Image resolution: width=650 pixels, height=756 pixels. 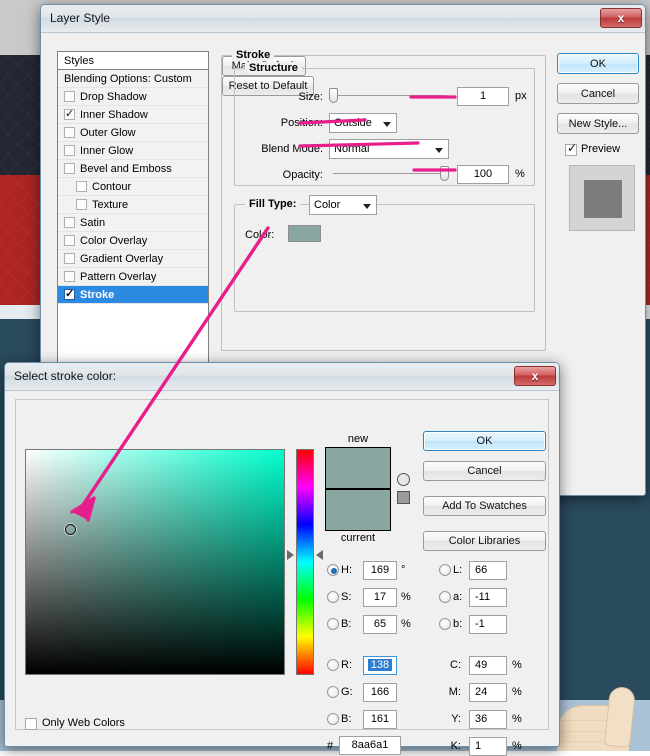 I want to click on input-b: 65, so click(x=380, y=624).